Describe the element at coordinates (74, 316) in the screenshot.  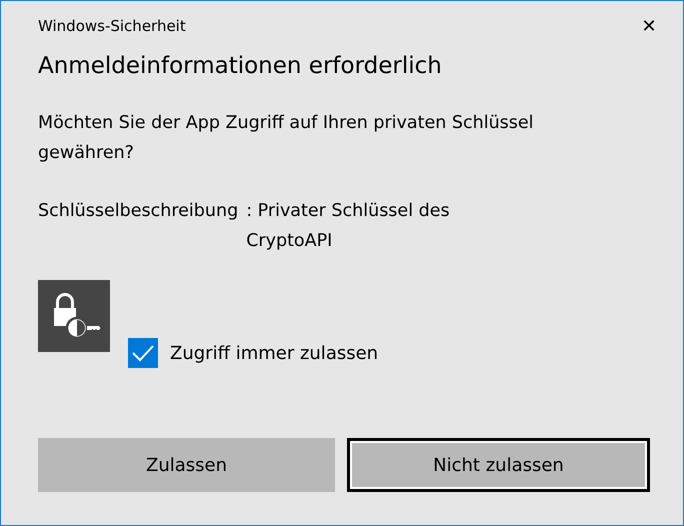
I see `lock-key-icon` at that location.